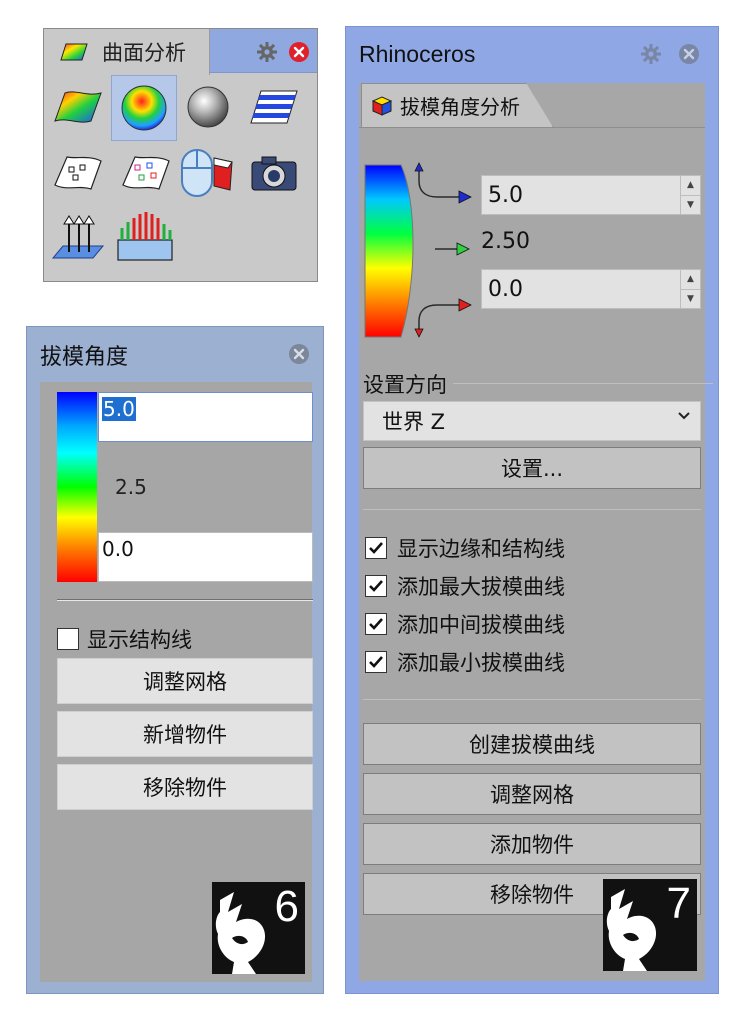 Image resolution: width=751 pixels, height=1024 pixels. What do you see at coordinates (678, 903) in the screenshot?
I see `logo-version: 7` at bounding box center [678, 903].